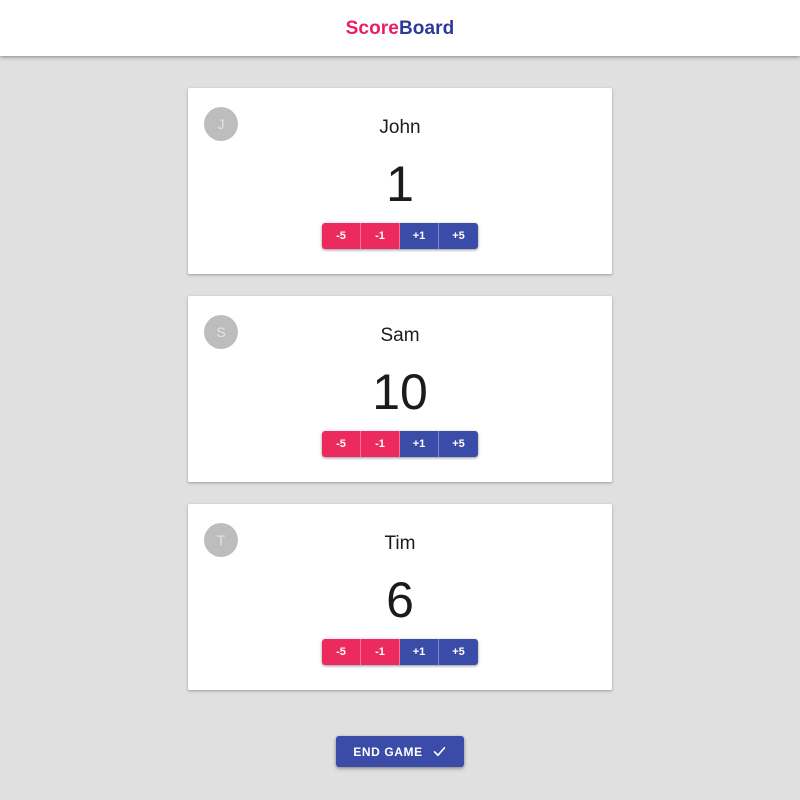 The width and height of the screenshot is (800, 800). Describe the element at coordinates (400, 600) in the screenshot. I see `player-score: 6` at that location.